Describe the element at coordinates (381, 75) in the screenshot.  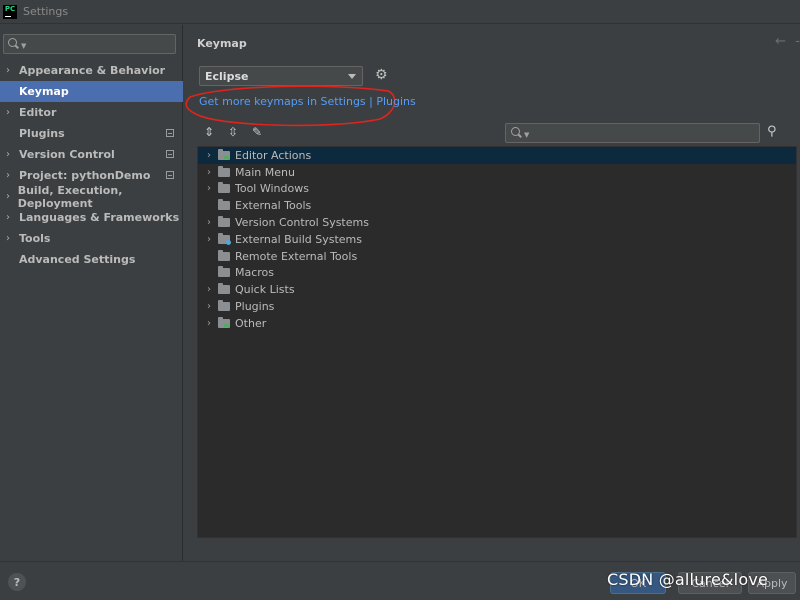
I see `gear-icon: ⚙` at that location.